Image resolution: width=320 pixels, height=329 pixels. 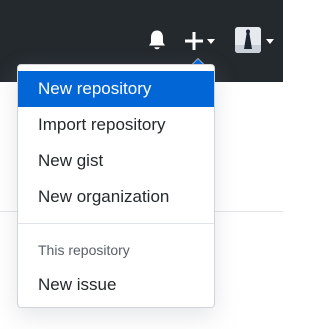 I want to click on menu-divider, so click(x=116, y=223).